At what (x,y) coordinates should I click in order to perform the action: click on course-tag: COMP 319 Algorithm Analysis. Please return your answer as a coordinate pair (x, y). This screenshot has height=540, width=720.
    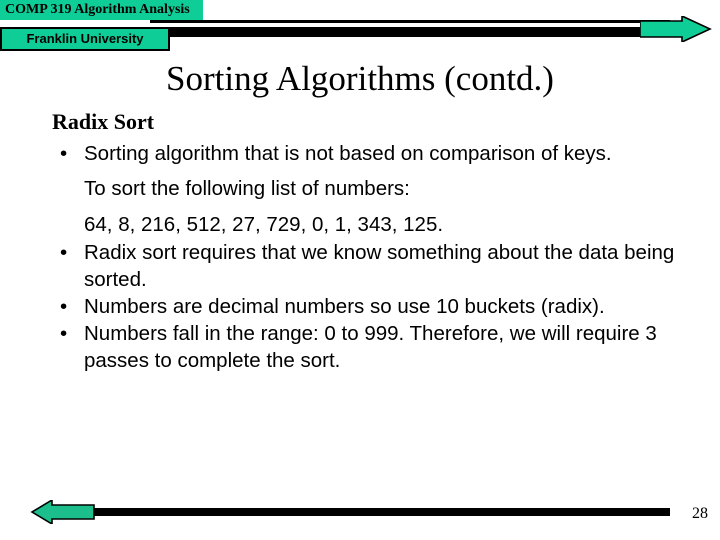
    Looking at the image, I should click on (101, 10).